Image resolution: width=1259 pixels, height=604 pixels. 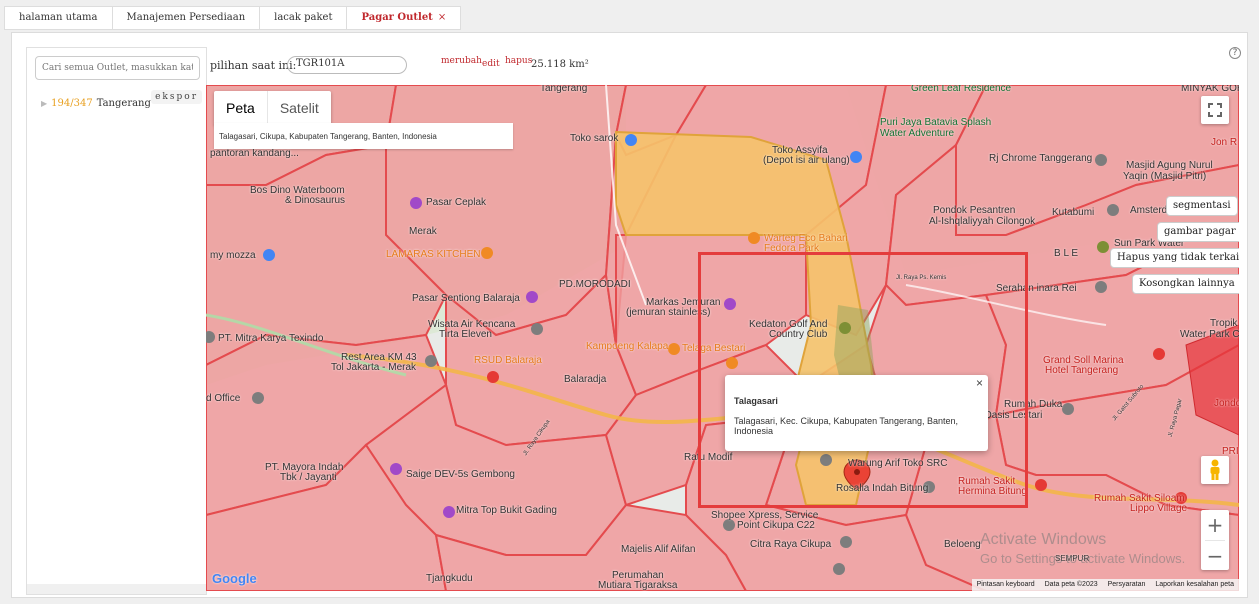 I want to click on poi-label: Mutiara Tigaraksa, so click(x=638, y=585).